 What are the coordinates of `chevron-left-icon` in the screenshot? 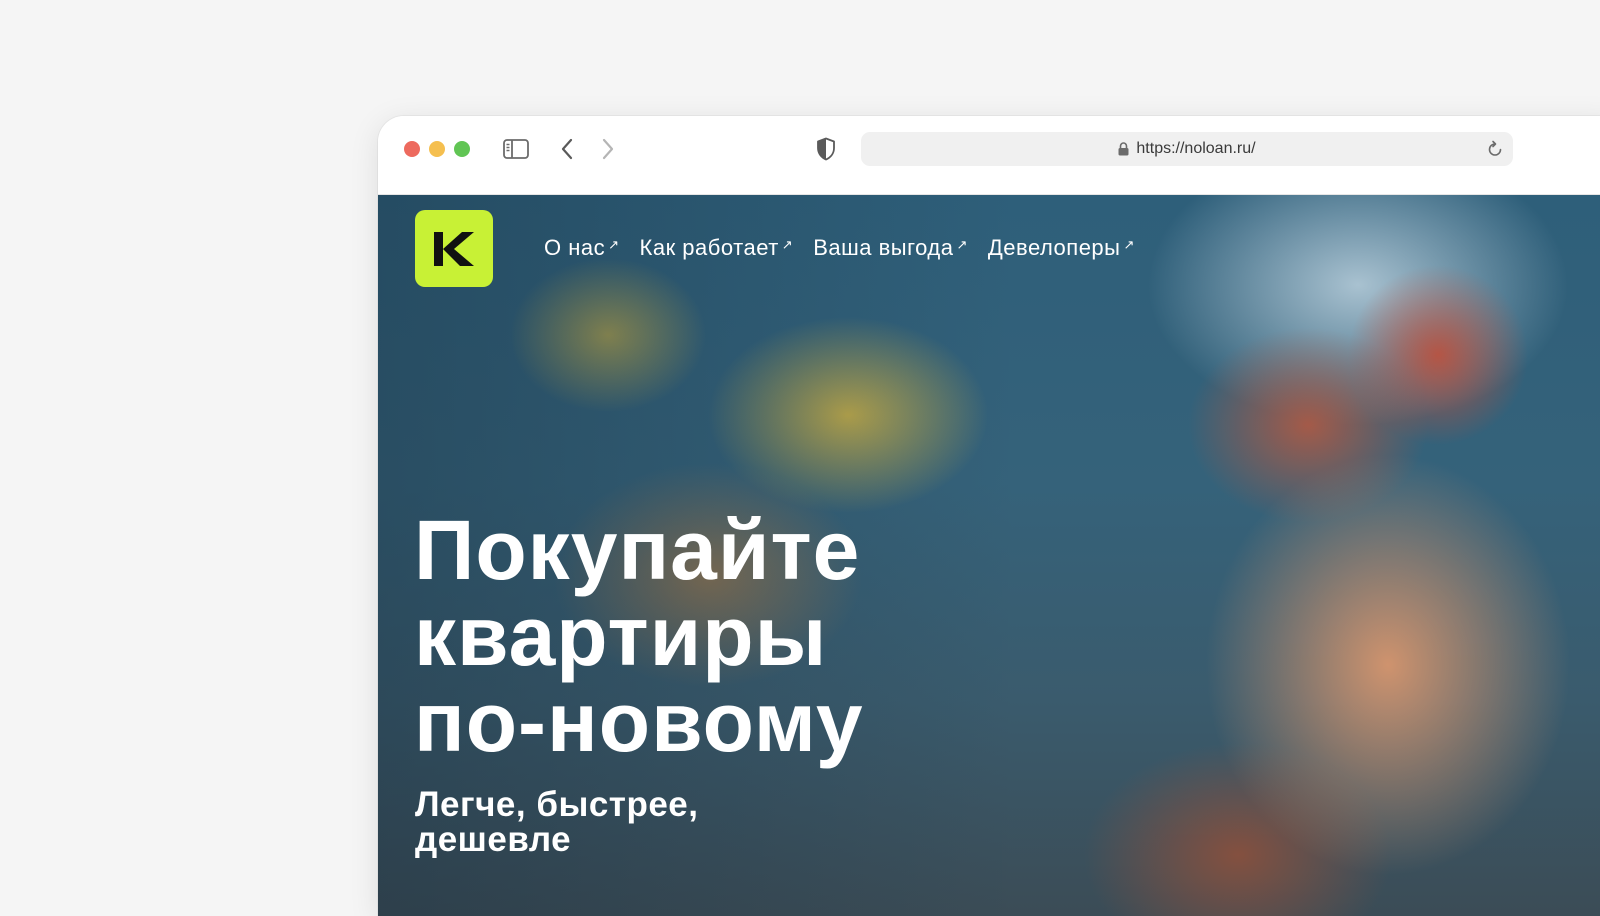 It's located at (567, 149).